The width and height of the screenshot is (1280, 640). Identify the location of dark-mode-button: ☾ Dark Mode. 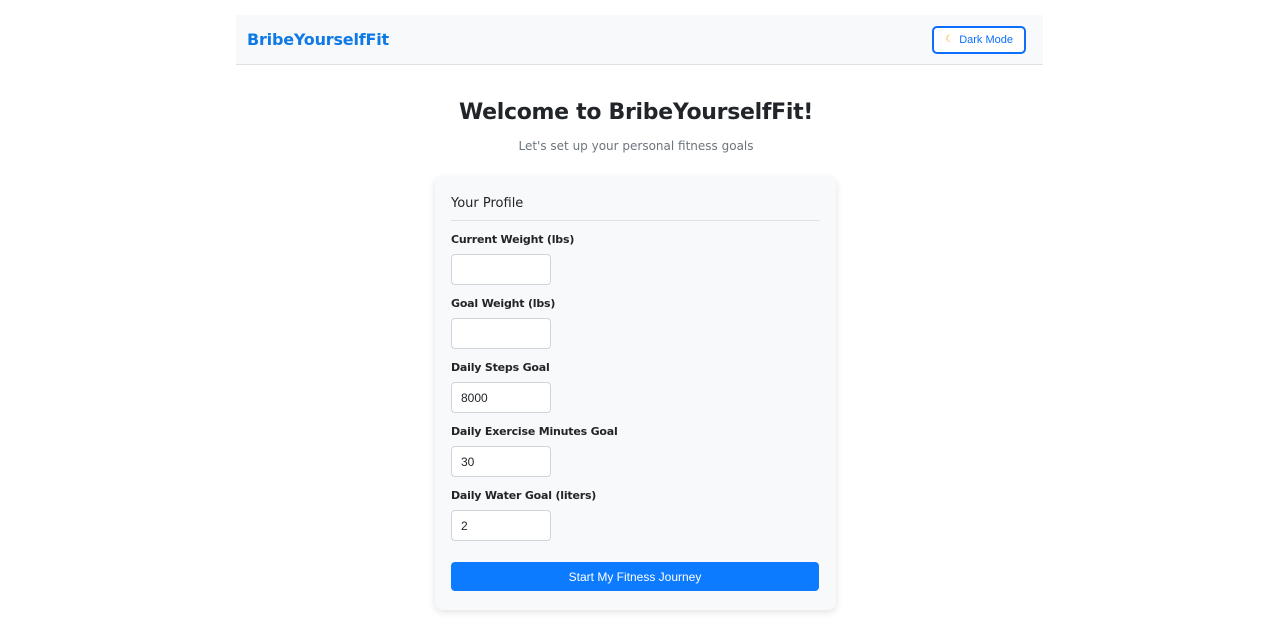
(979, 39).